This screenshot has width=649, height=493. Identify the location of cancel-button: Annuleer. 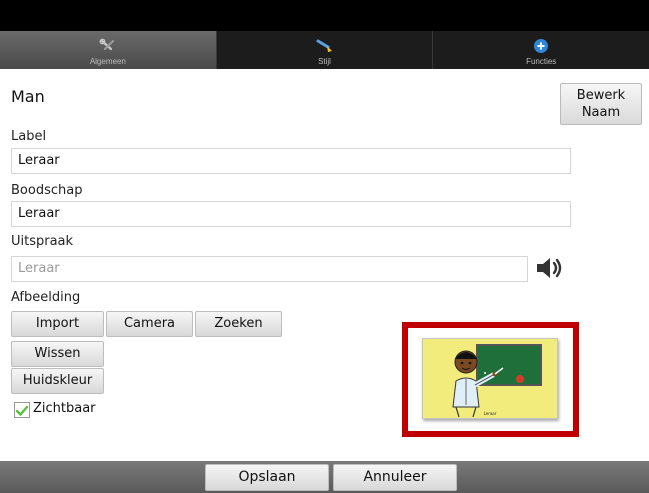
(395, 477).